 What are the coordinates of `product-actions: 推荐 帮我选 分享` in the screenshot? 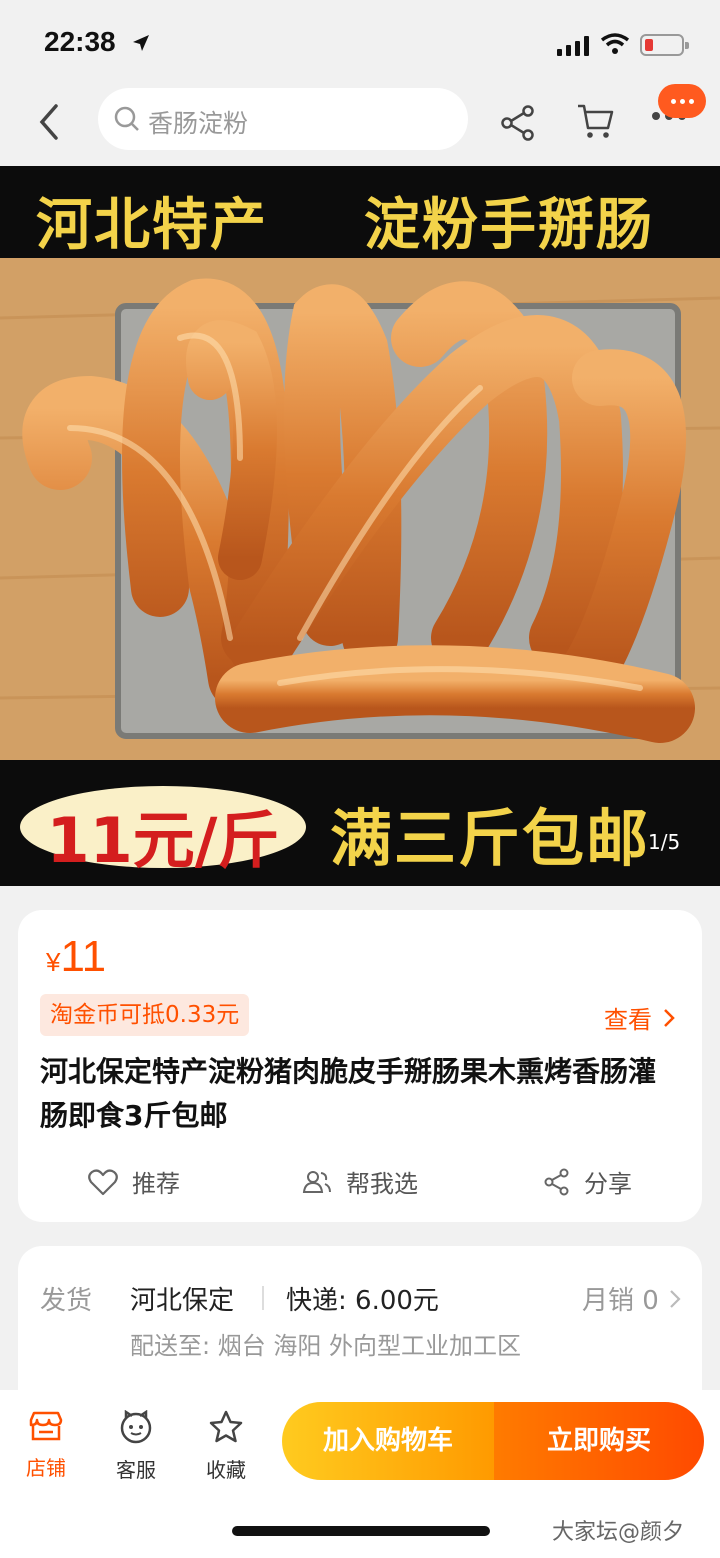 It's located at (360, 1181).